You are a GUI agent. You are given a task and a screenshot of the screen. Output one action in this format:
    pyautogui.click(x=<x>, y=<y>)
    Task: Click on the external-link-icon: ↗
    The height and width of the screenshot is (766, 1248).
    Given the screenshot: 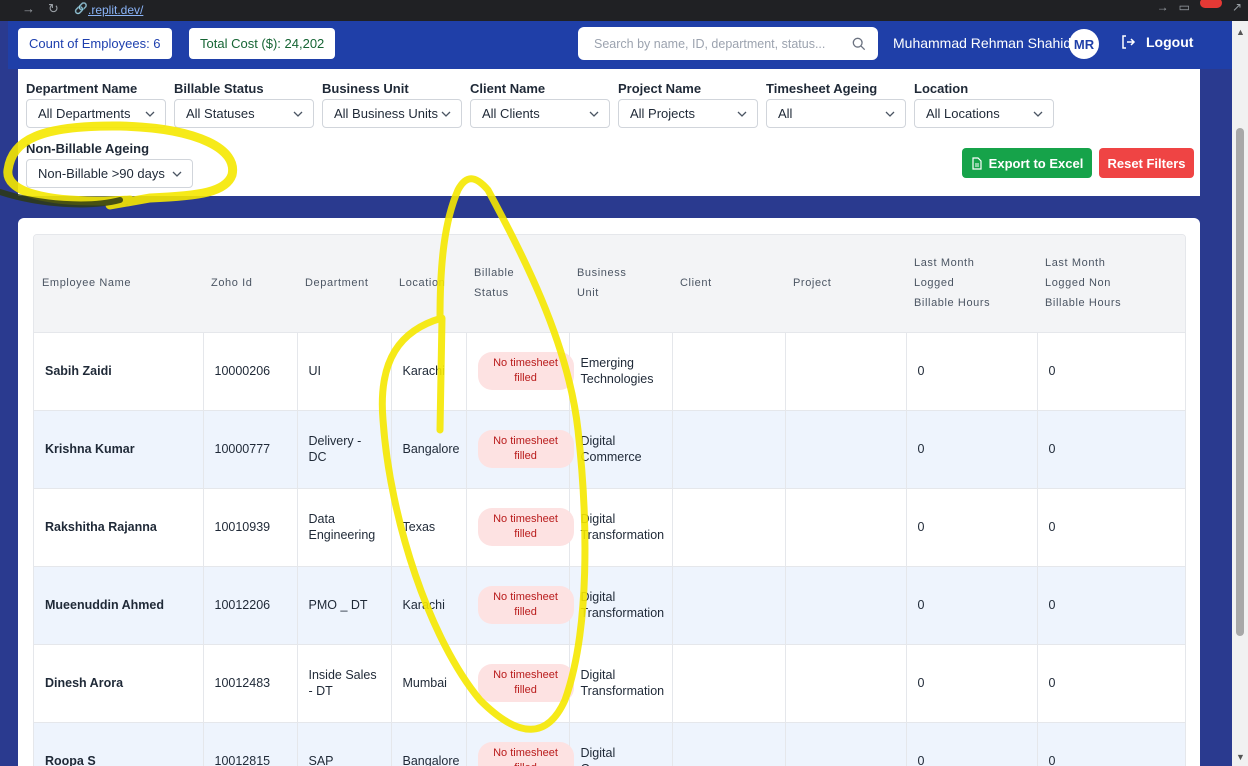 What is the action you would take?
    pyautogui.click(x=1237, y=7)
    